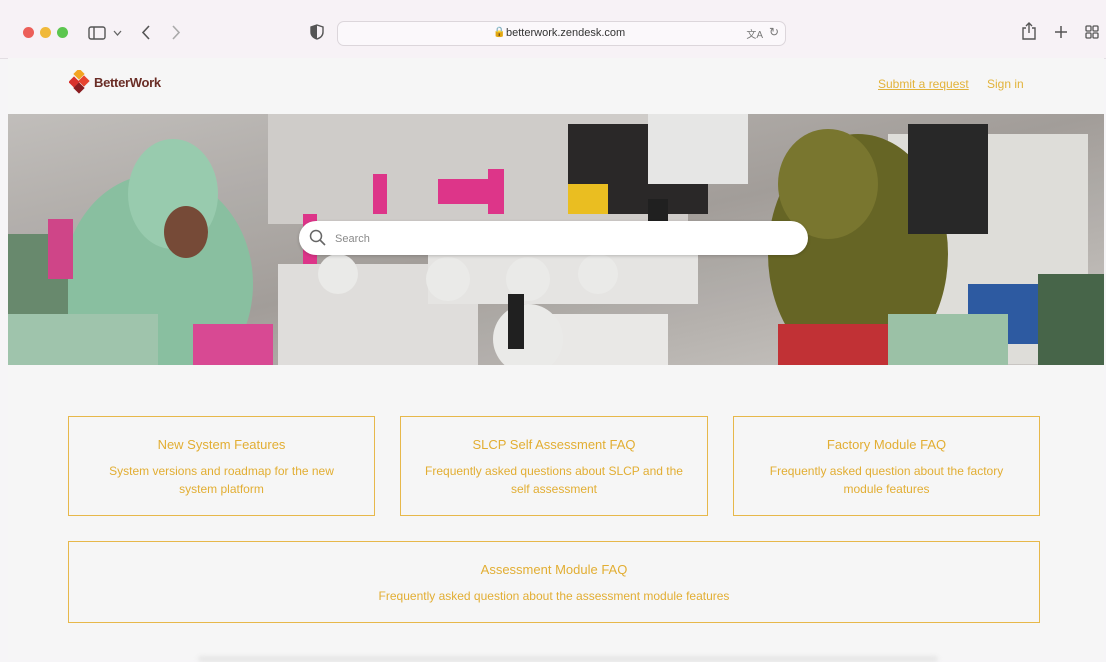  Describe the element at coordinates (774, 32) in the screenshot. I see `reload-icon: ↻` at that location.